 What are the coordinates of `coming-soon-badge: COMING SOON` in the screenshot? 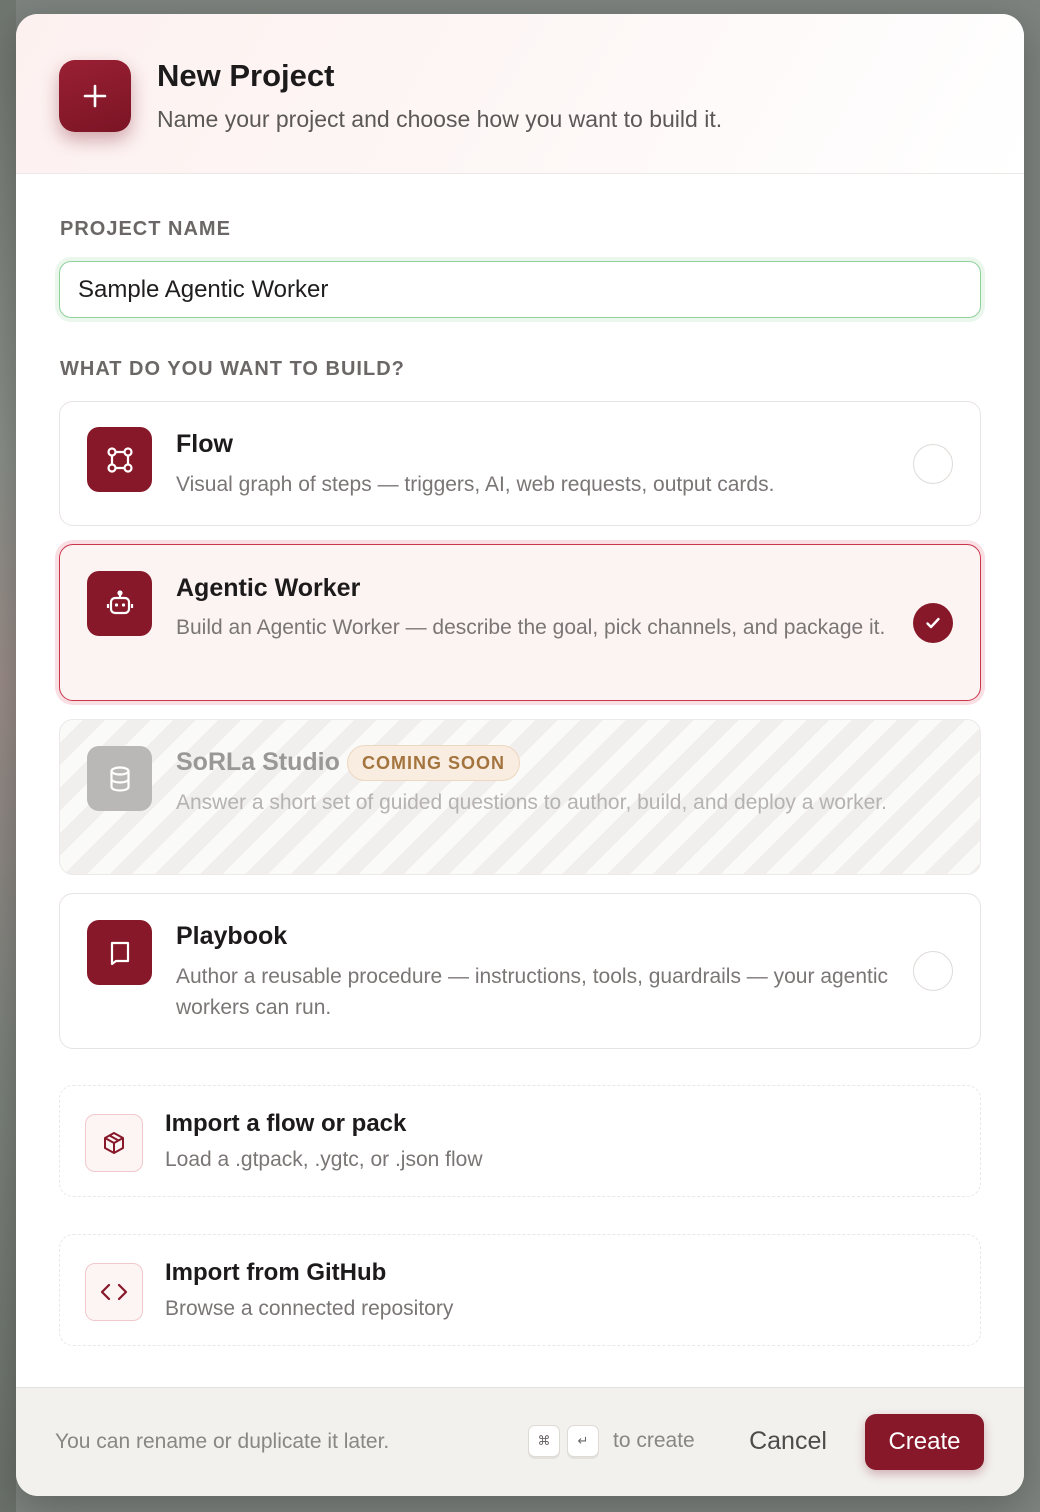 It's located at (434, 763).